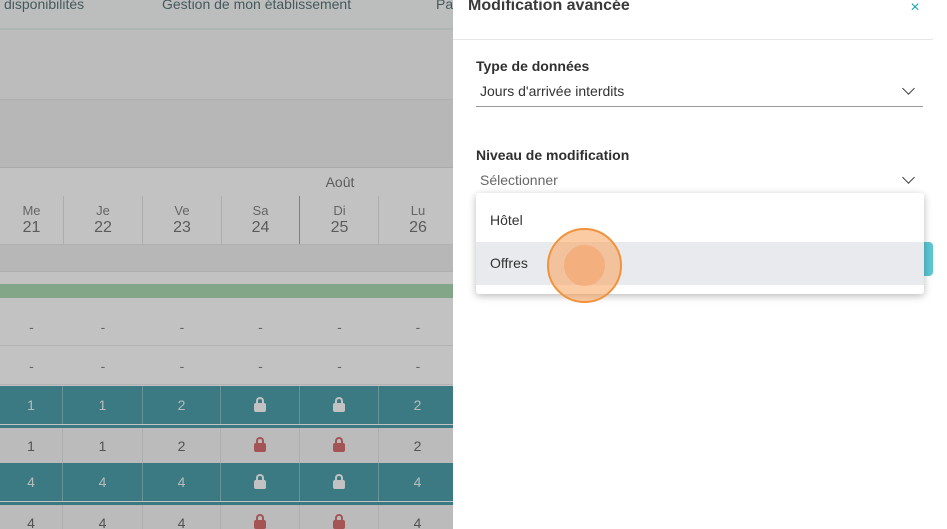 Image resolution: width=947 pixels, height=529 pixels. What do you see at coordinates (549, 7) in the screenshot?
I see `panel-title: Modification avancée` at bounding box center [549, 7].